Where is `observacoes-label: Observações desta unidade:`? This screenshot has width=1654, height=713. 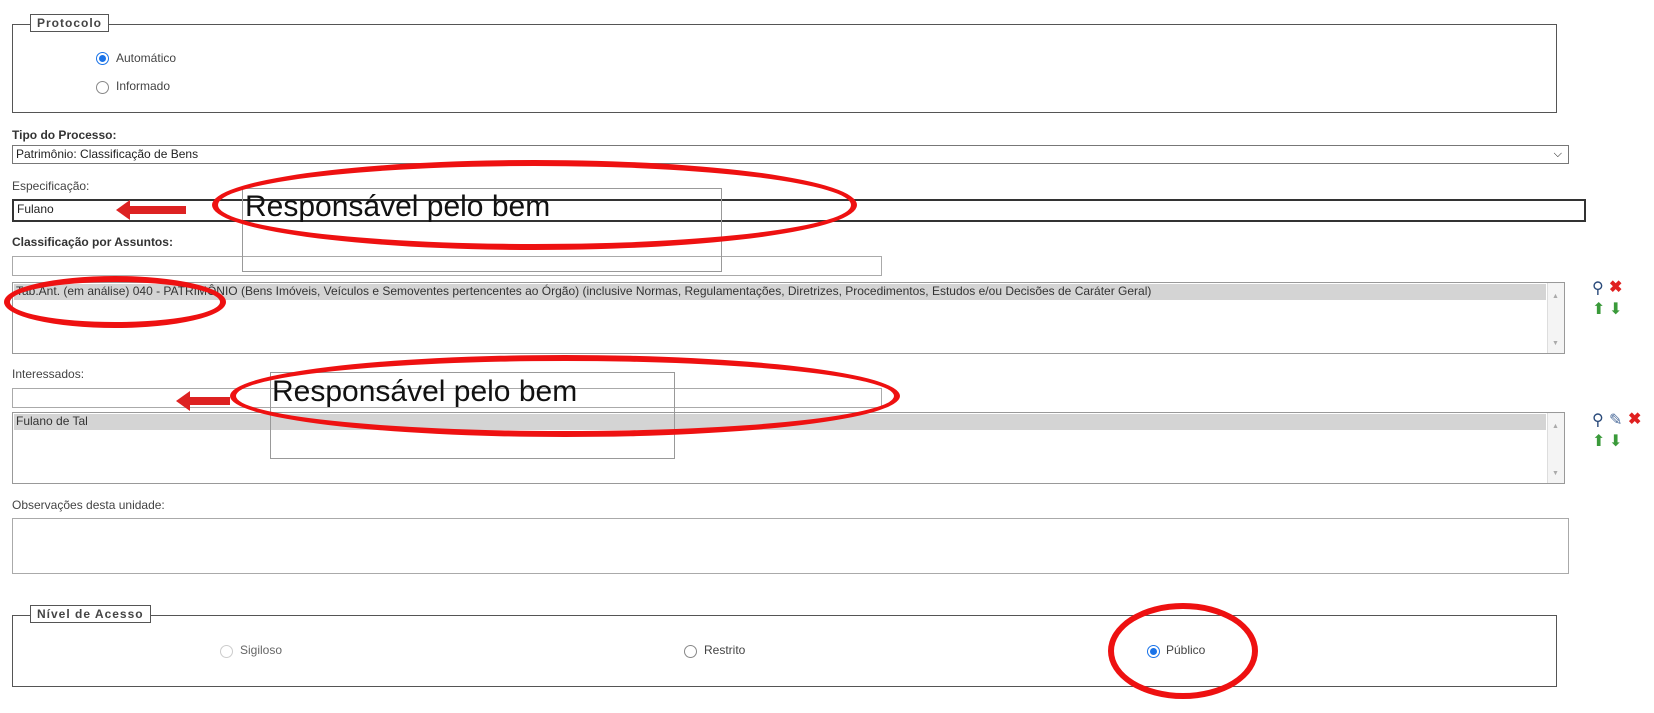
observacoes-label: Observações desta unidade: is located at coordinates (88, 505).